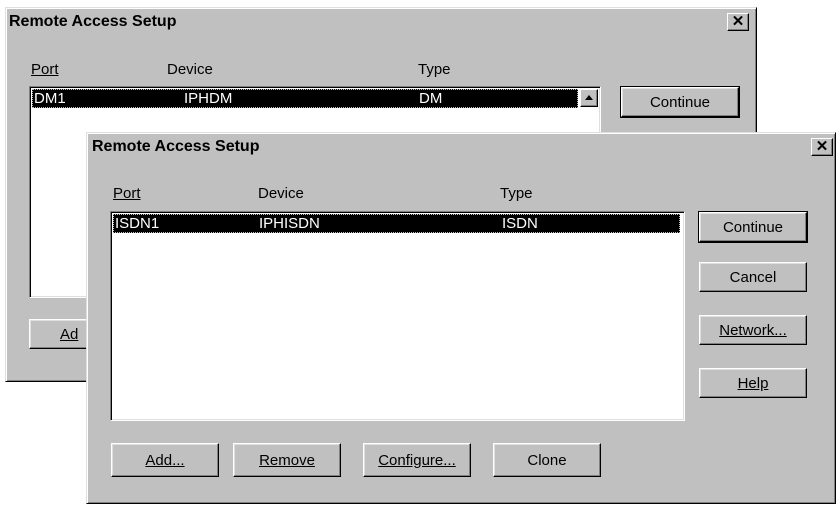  Describe the element at coordinates (431, 98) in the screenshot. I see `row-type: DM` at that location.